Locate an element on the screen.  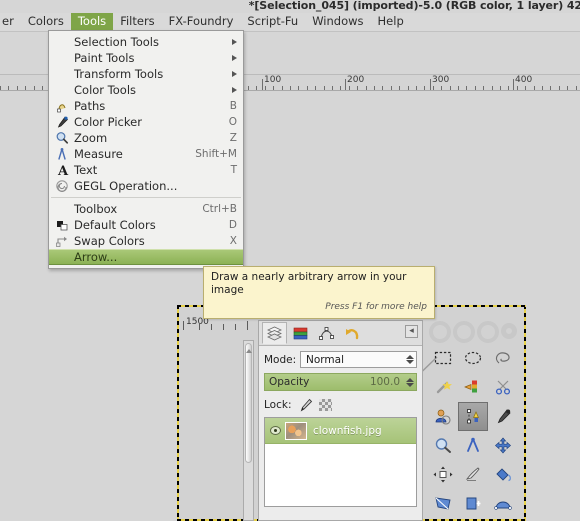
menu-item-selection-tools: Selection Tools is located at coordinates (146, 42).